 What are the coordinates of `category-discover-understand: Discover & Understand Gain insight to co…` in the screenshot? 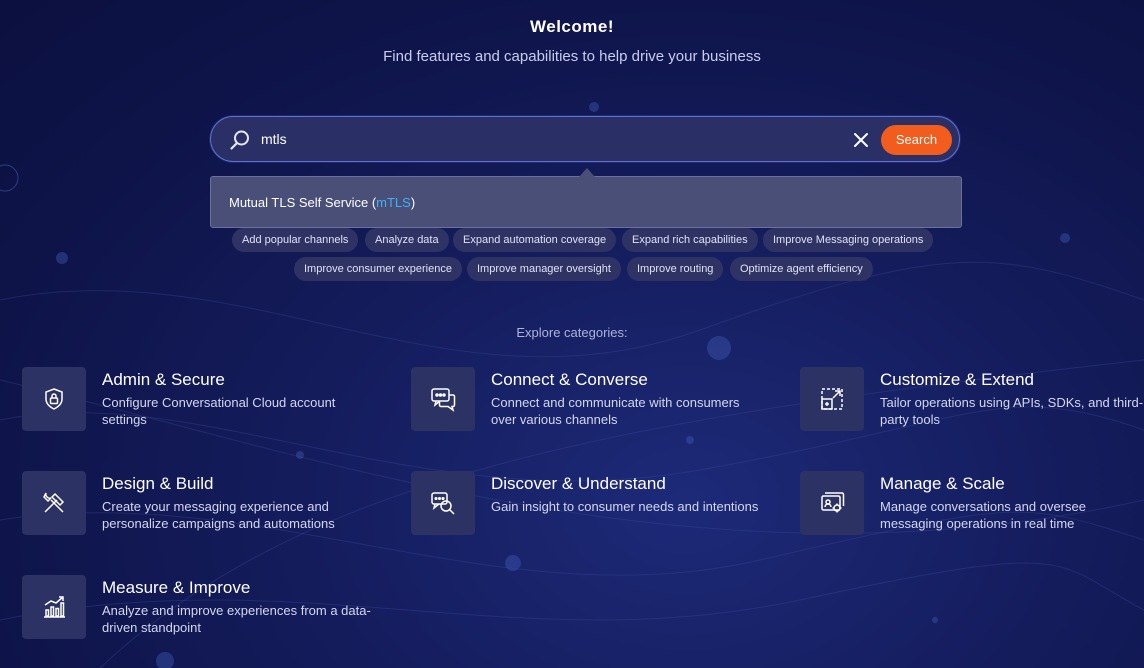 It's located at (591, 504).